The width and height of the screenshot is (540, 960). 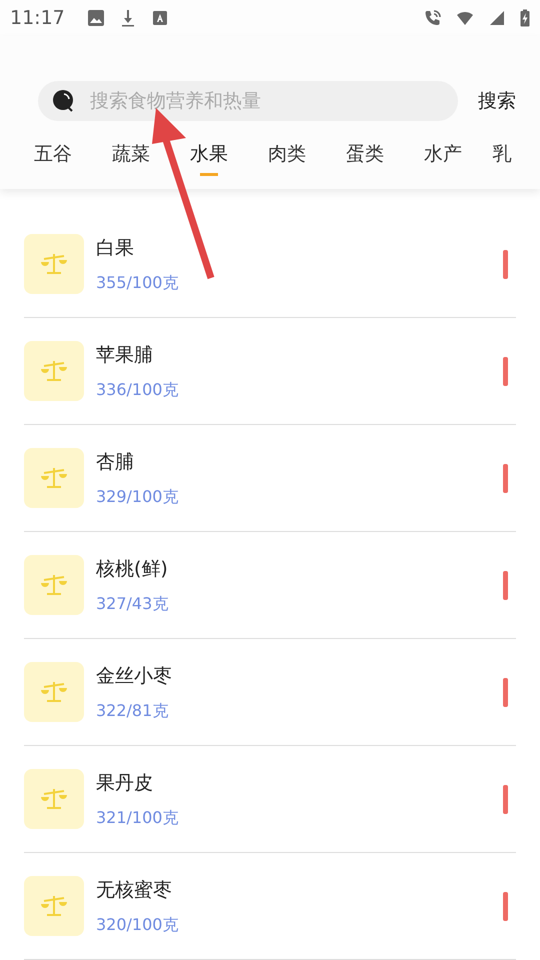 What do you see at coordinates (115, 248) in the screenshot?
I see `food-name: 白果` at bounding box center [115, 248].